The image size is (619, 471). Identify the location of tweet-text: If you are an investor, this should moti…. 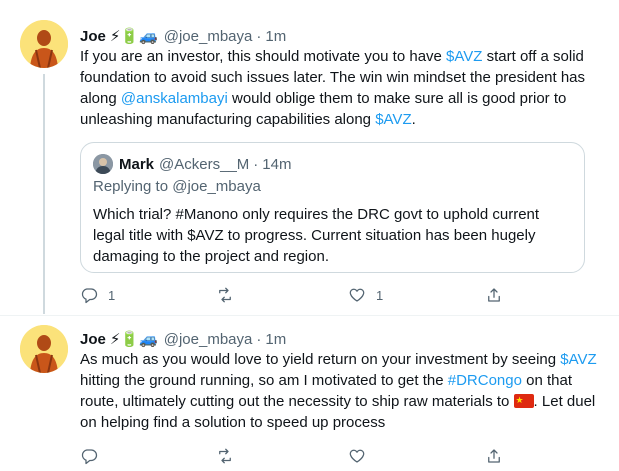
(340, 88).